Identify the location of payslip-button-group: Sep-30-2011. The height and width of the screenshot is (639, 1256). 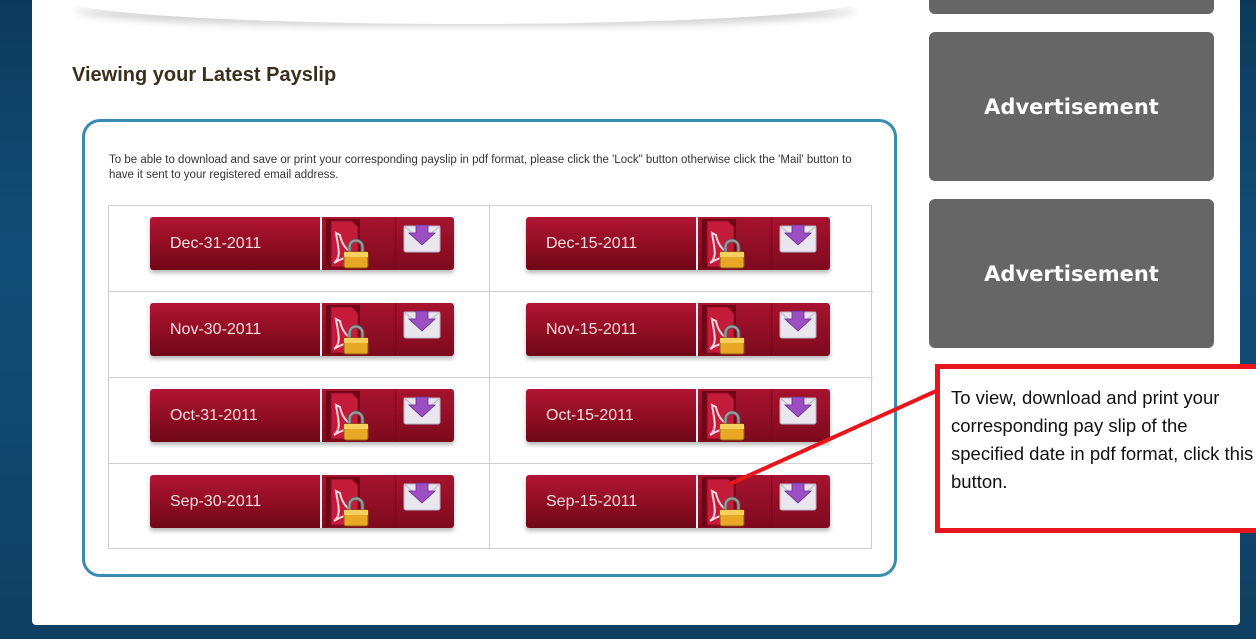
(302, 501).